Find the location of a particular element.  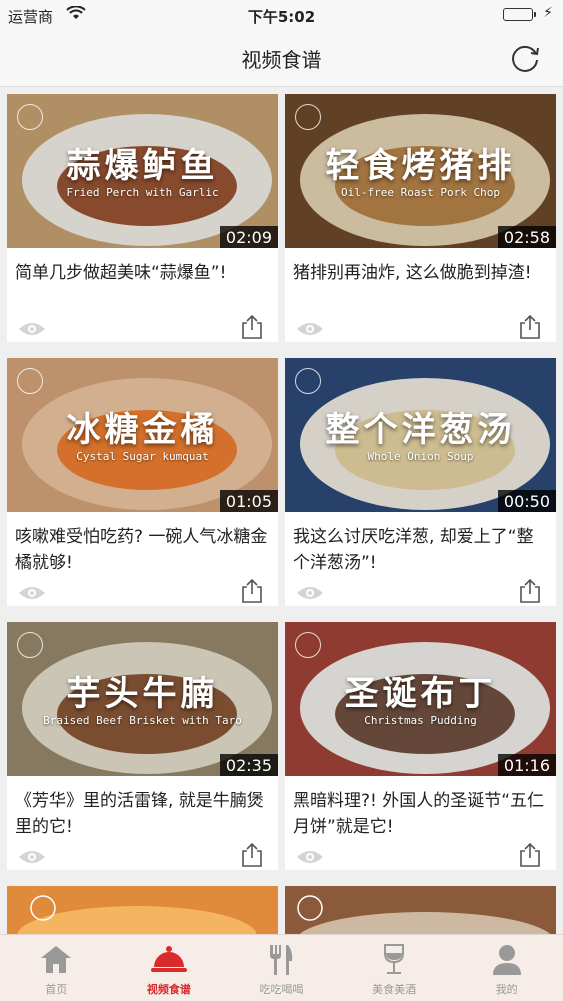

status-bar: 运营商 下午5:02 ⚡ is located at coordinates (281, 15).